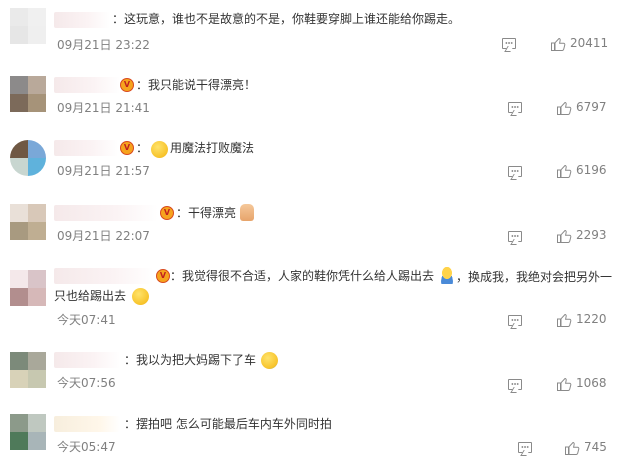 Image resolution: width=629 pixels, height=467 pixels. What do you see at coordinates (103, 108) in the screenshot?
I see `comment-time: 09月21日 21:41` at bounding box center [103, 108].